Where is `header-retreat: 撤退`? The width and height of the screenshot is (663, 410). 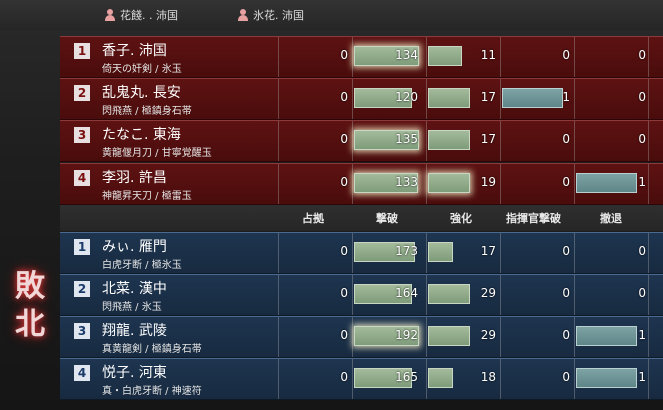 header-retreat: 撤退 is located at coordinates (611, 218).